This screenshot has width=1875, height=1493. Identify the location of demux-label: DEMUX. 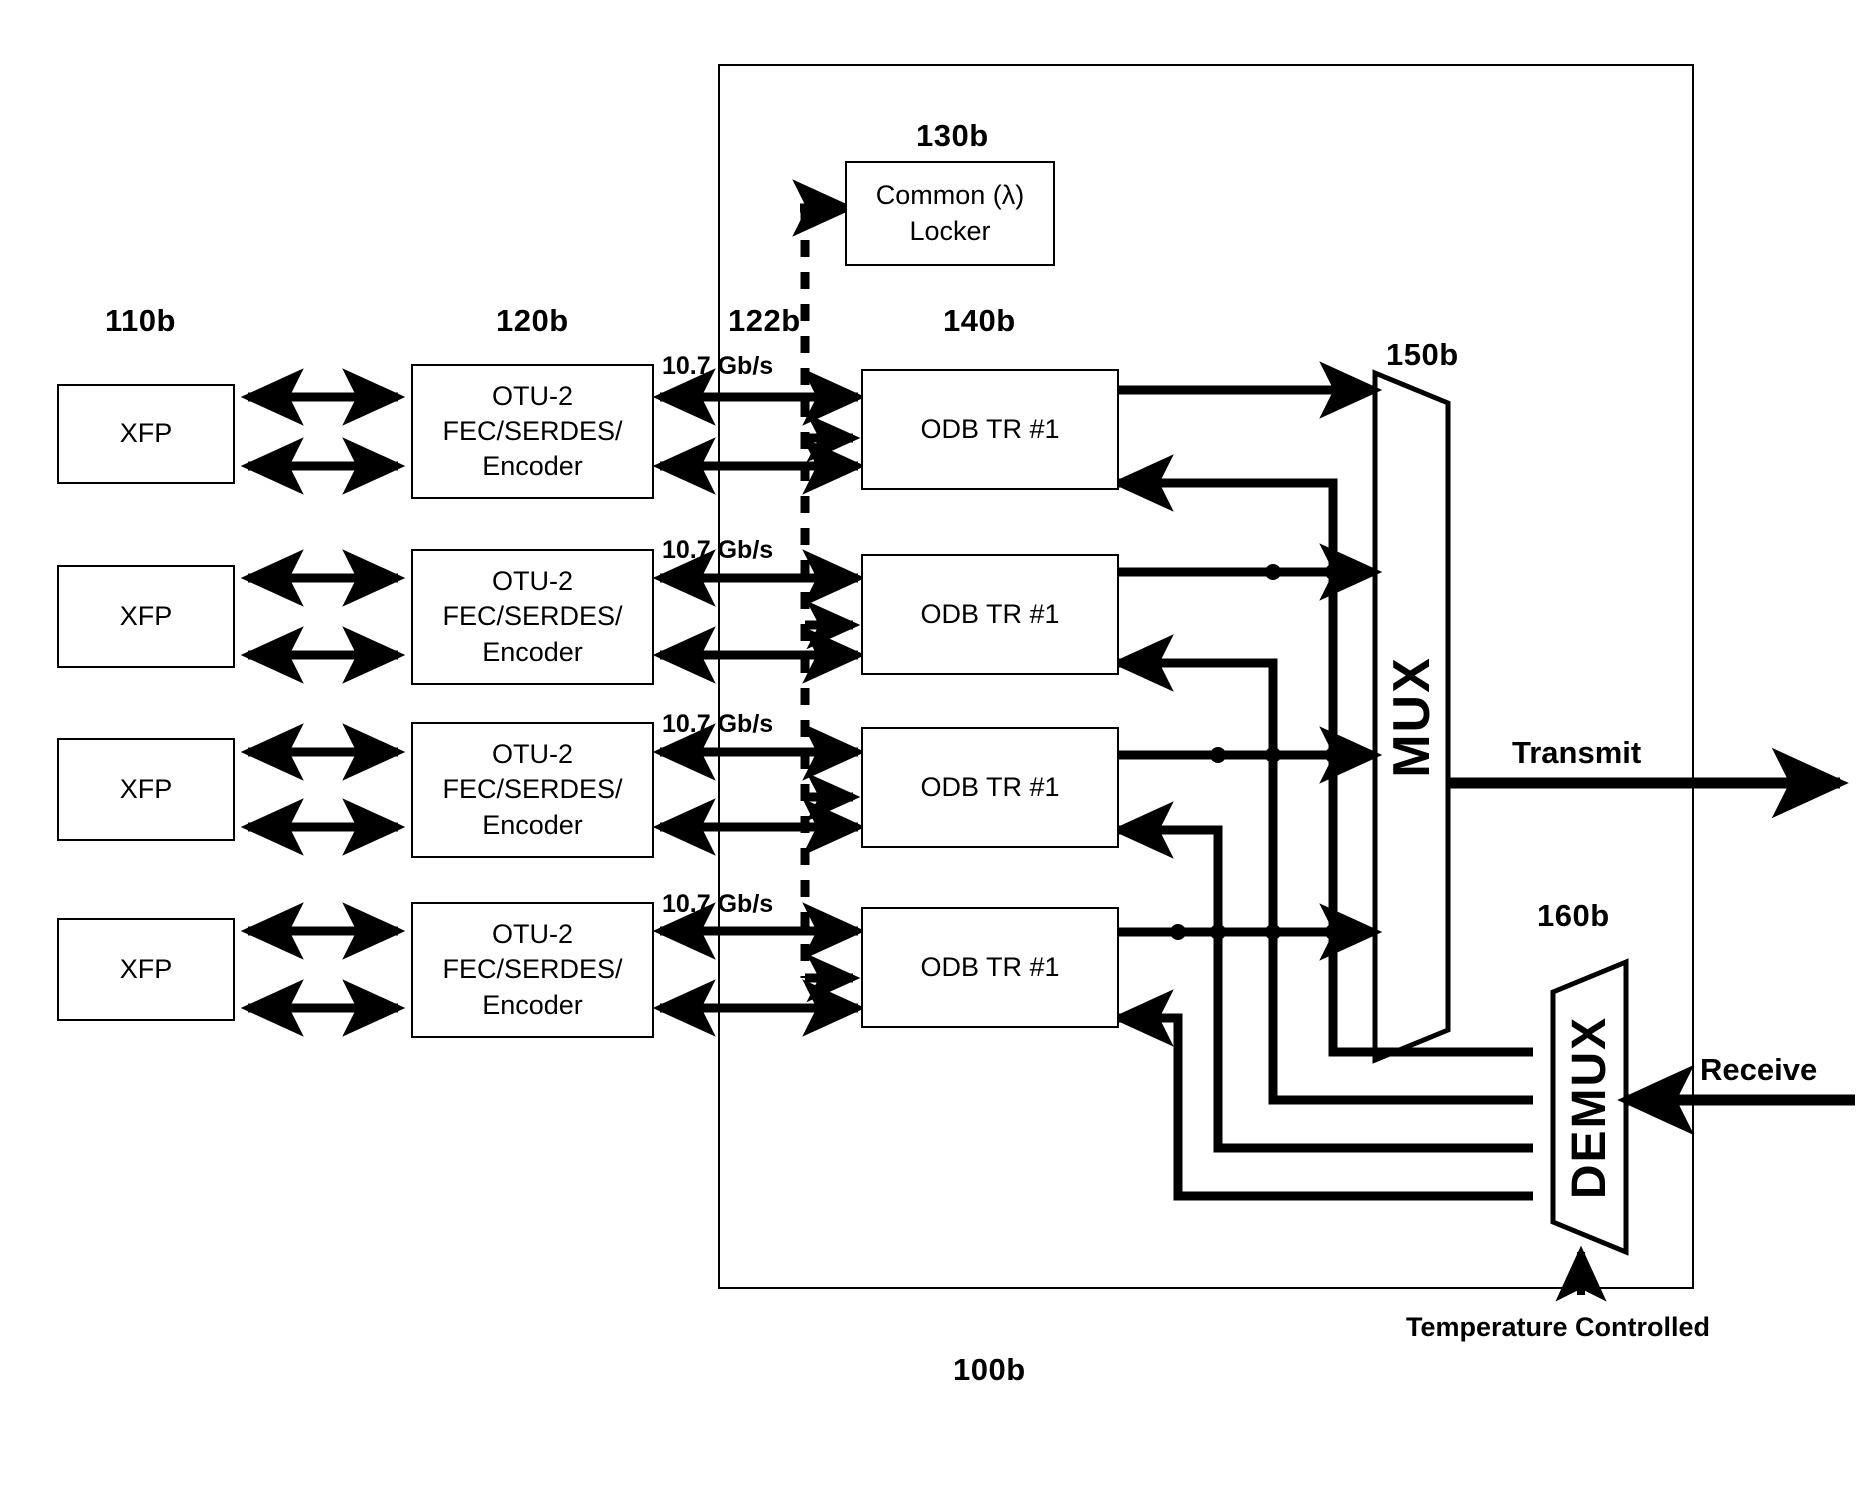
(1589, 1107).